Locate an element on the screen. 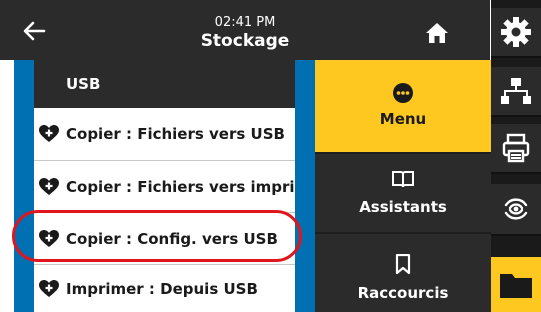 This screenshot has width=541, height=312. printer-button is located at coordinates (516, 149).